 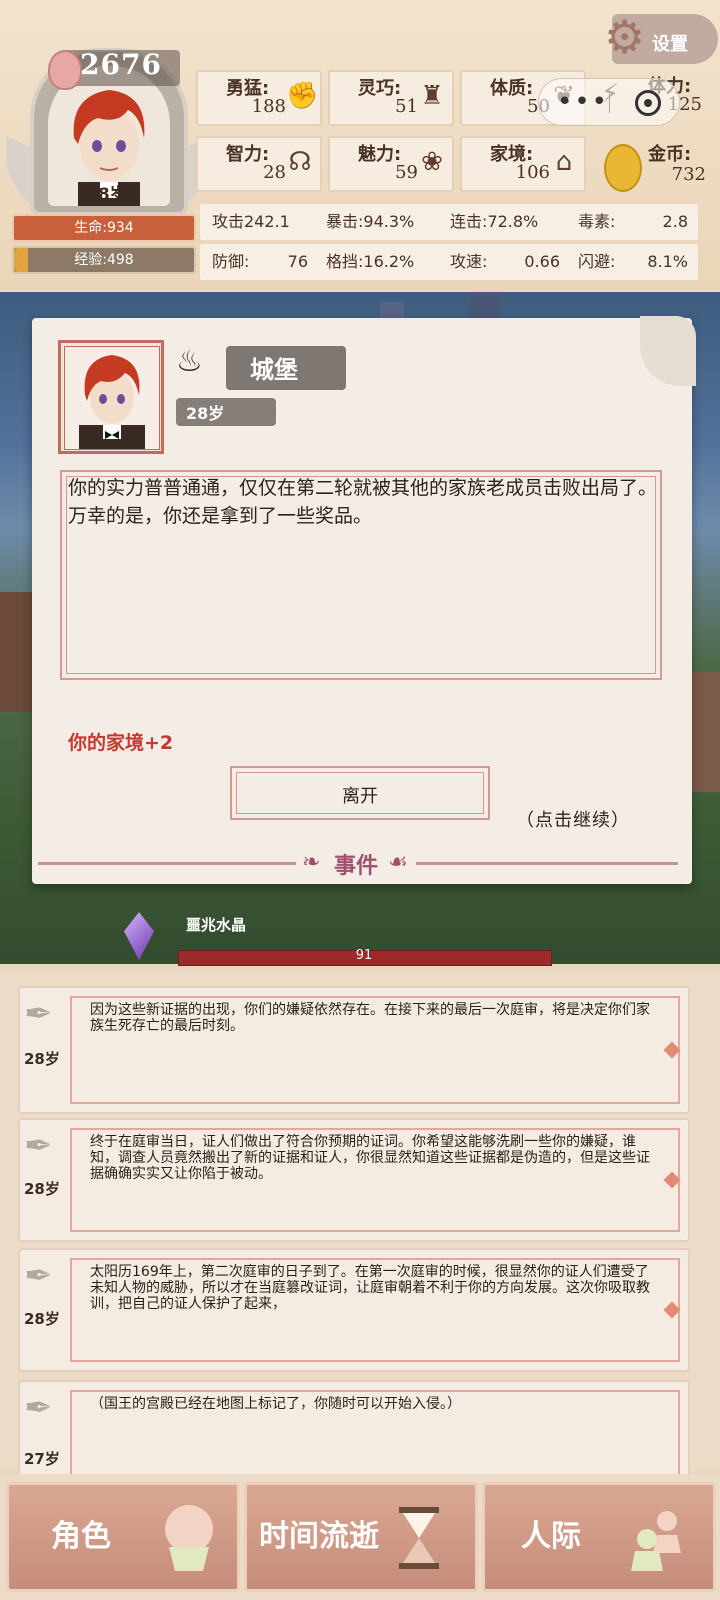 I want to click on close-miniprogram-icon, so click(x=648, y=103).